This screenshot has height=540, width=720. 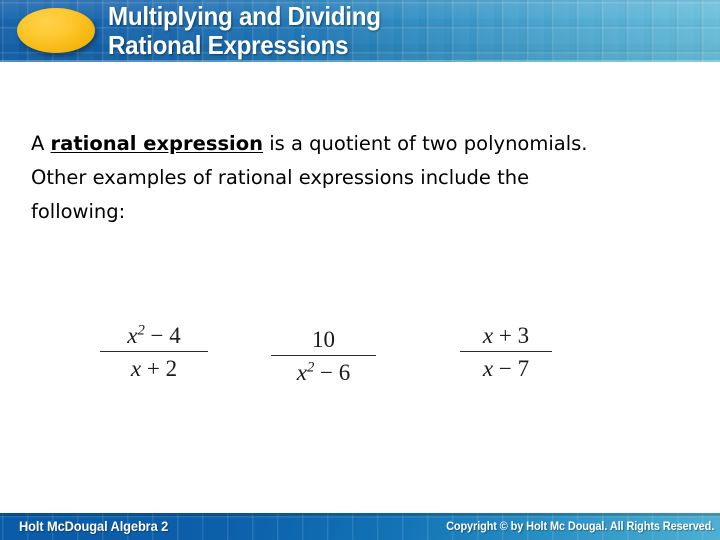 I want to click on fraction-denominator: x2 − 6, so click(x=323, y=372).